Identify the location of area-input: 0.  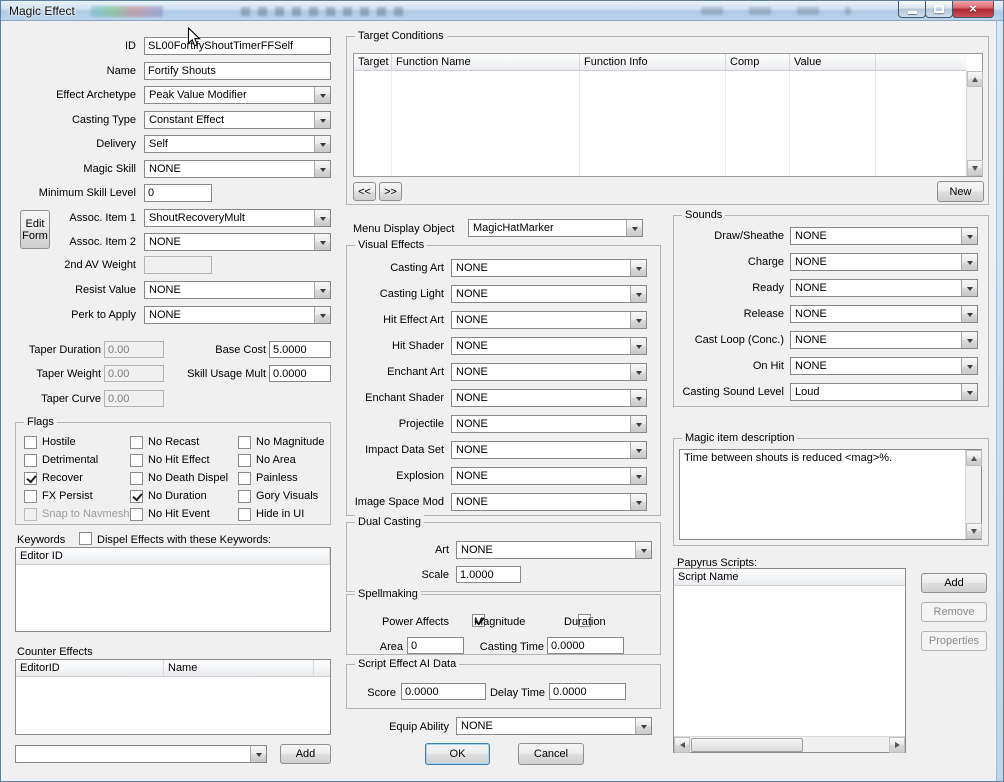
(435, 645).